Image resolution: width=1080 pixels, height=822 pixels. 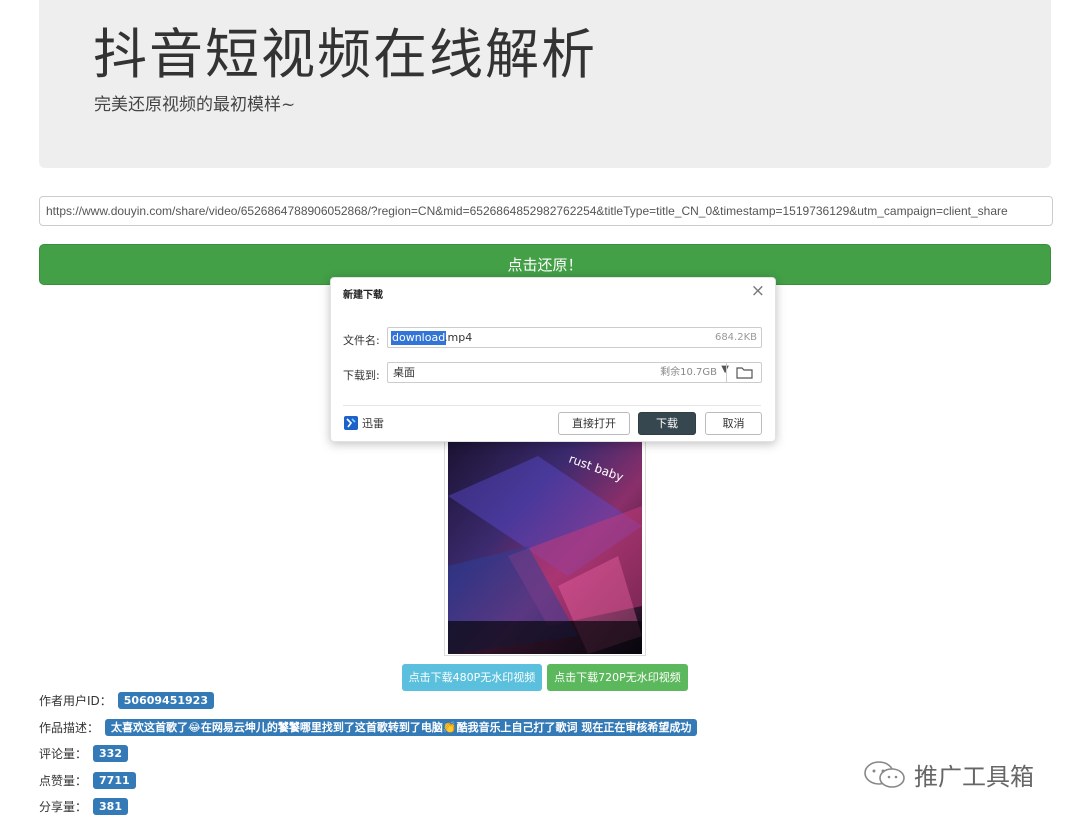 What do you see at coordinates (114, 780) in the screenshot?
I see `likes-badge: 7711` at bounding box center [114, 780].